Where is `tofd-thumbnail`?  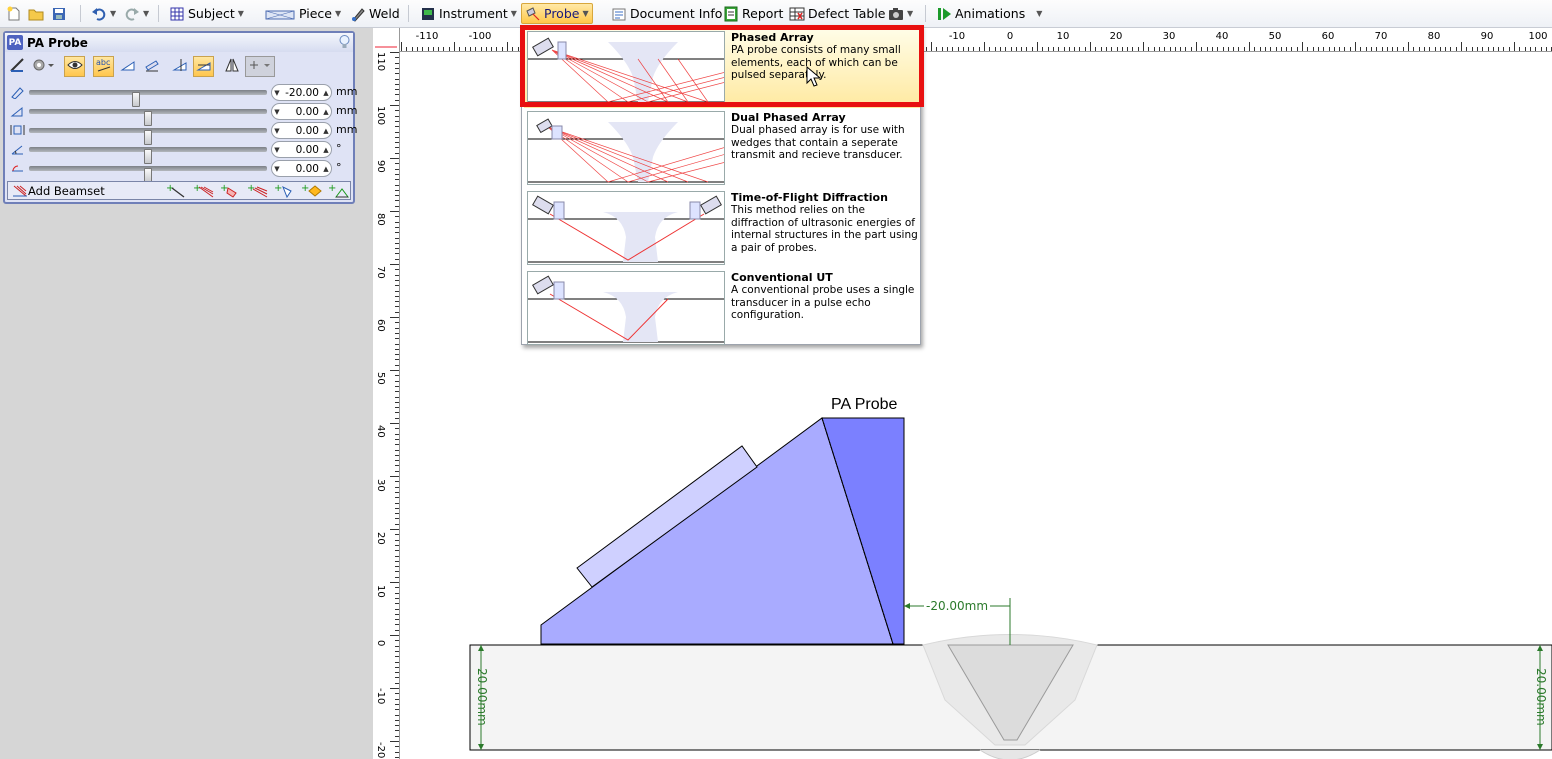
tofd-thumbnail is located at coordinates (626, 228).